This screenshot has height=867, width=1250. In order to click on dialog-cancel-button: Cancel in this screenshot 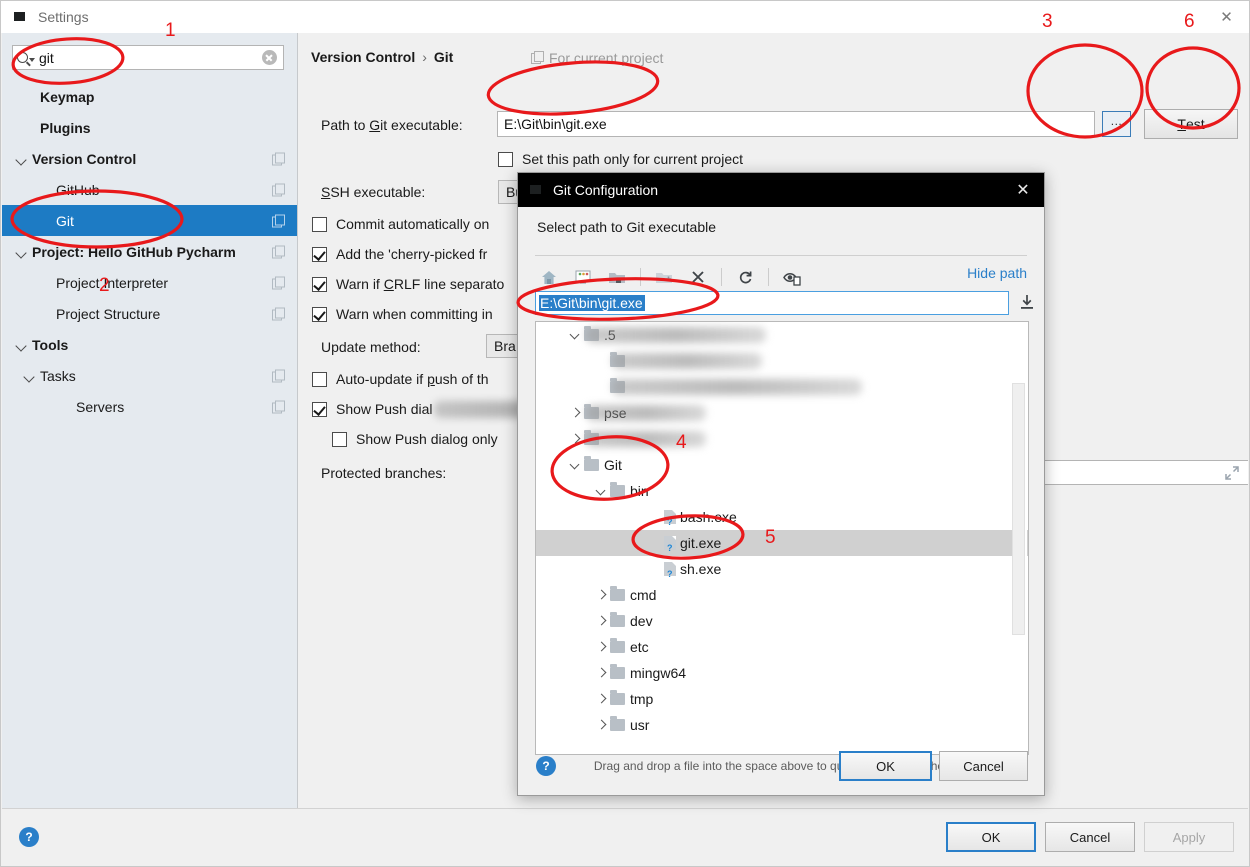, I will do `click(983, 766)`.